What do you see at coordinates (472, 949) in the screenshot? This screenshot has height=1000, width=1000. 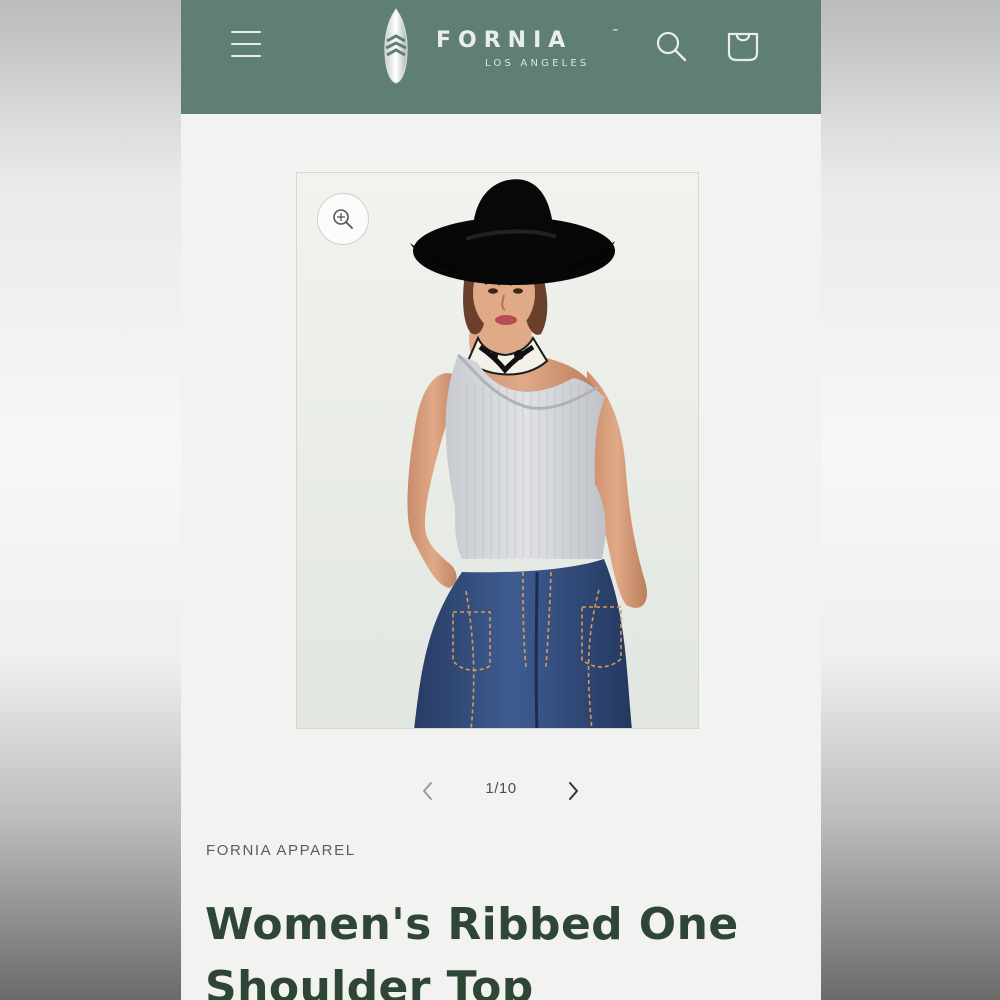 I see `product-title: Women's Ribbed One Shoulder Top` at bounding box center [472, 949].